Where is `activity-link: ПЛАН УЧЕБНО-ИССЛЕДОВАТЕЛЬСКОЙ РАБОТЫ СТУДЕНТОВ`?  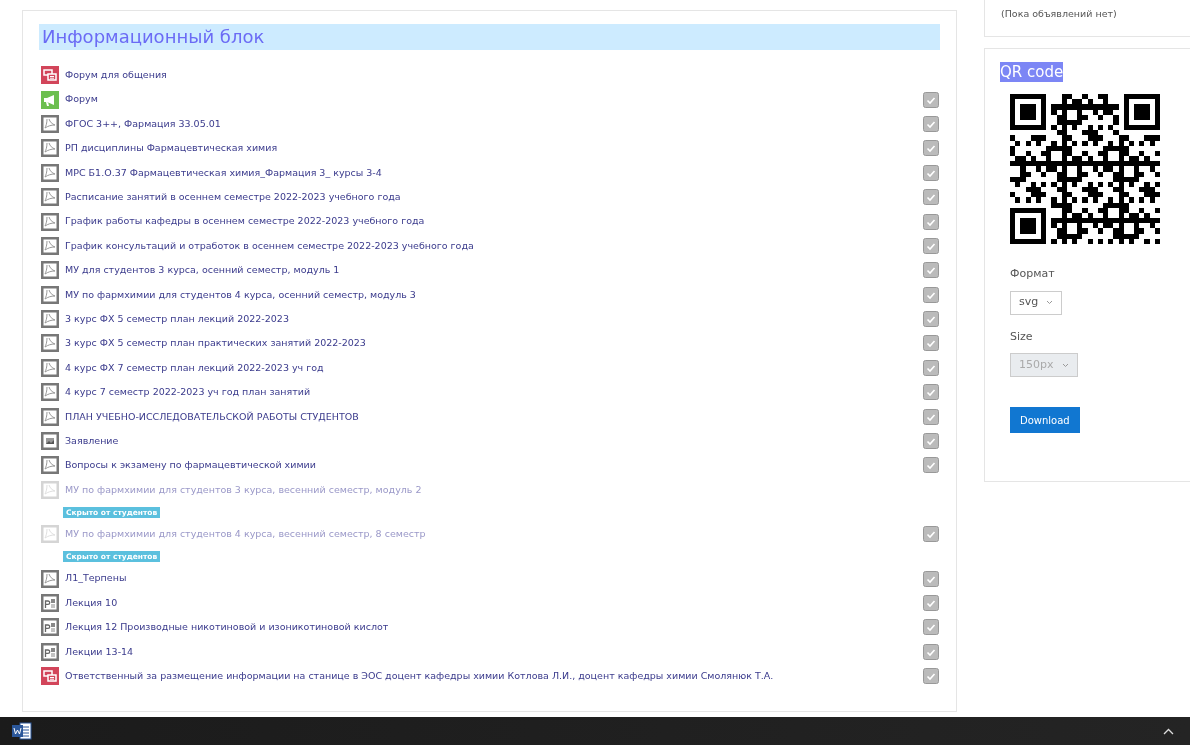 activity-link: ПЛАН УЧЕБНО-ИССЛЕДОВАТЕЛЬСКОЙ РАБОТЫ СТУДЕНТОВ is located at coordinates (212, 416).